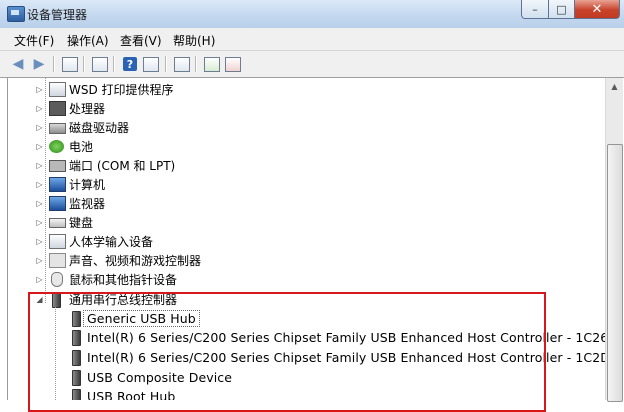  What do you see at coordinates (57, 203) in the screenshot?
I see `monitor-icon` at bounding box center [57, 203].